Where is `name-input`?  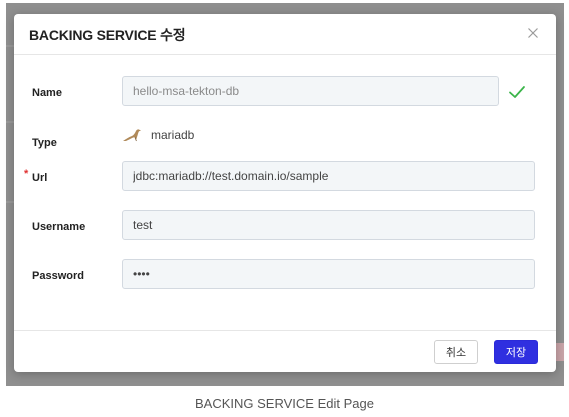
name-input is located at coordinates (310, 91).